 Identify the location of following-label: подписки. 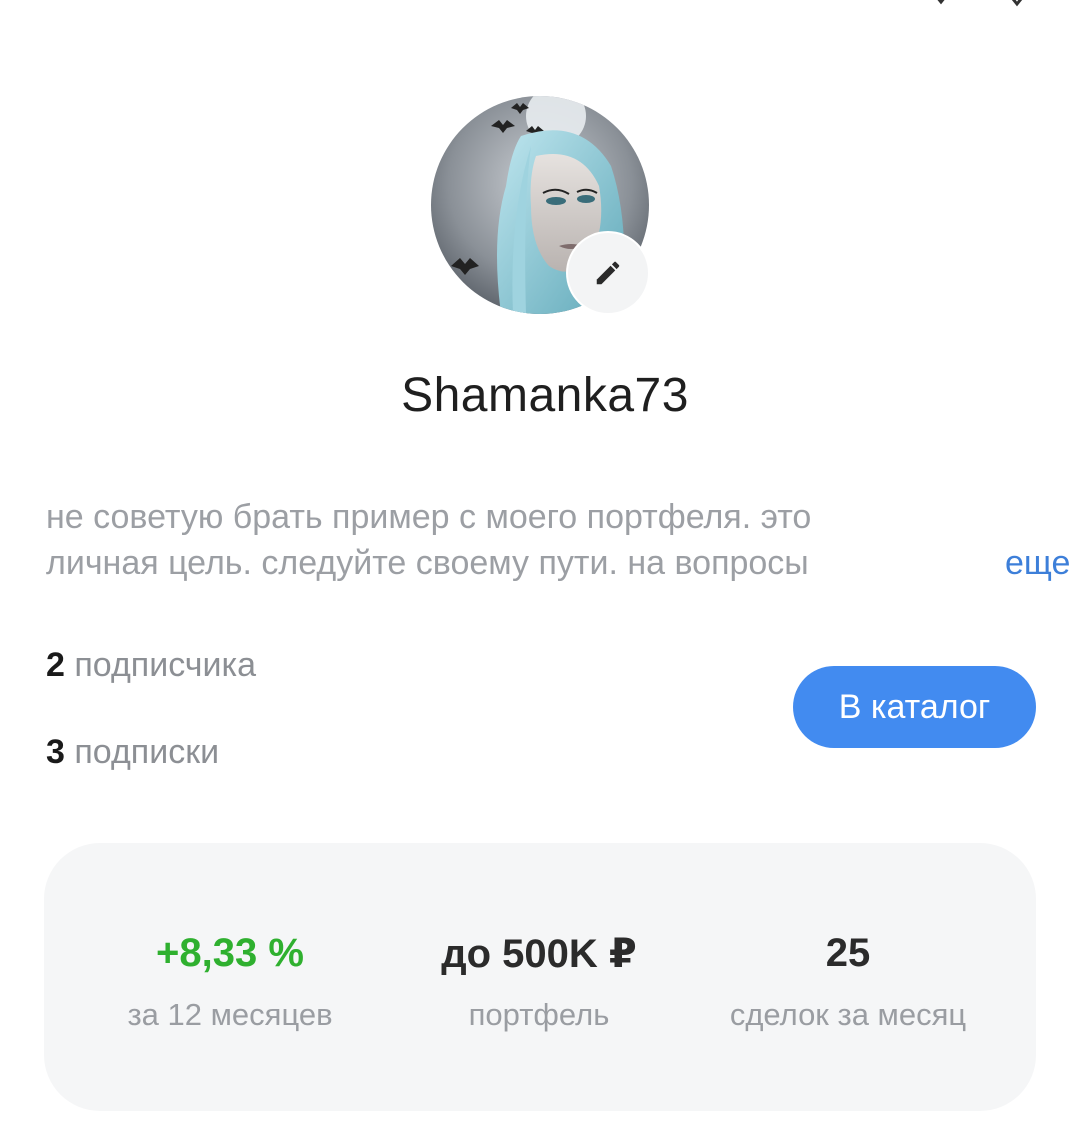
(147, 752).